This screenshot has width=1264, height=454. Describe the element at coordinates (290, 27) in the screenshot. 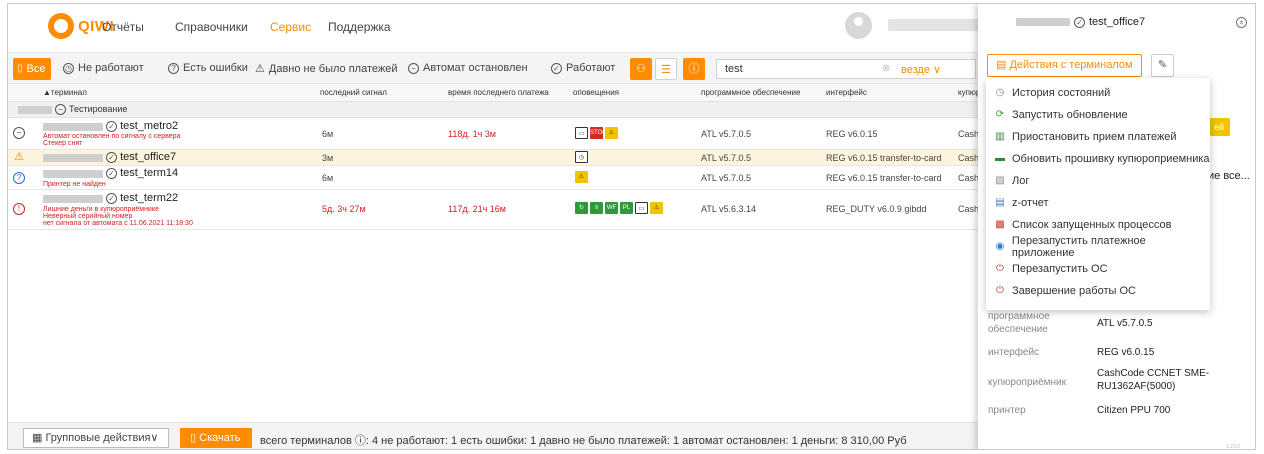

I see `nav-service: Сервис` at that location.